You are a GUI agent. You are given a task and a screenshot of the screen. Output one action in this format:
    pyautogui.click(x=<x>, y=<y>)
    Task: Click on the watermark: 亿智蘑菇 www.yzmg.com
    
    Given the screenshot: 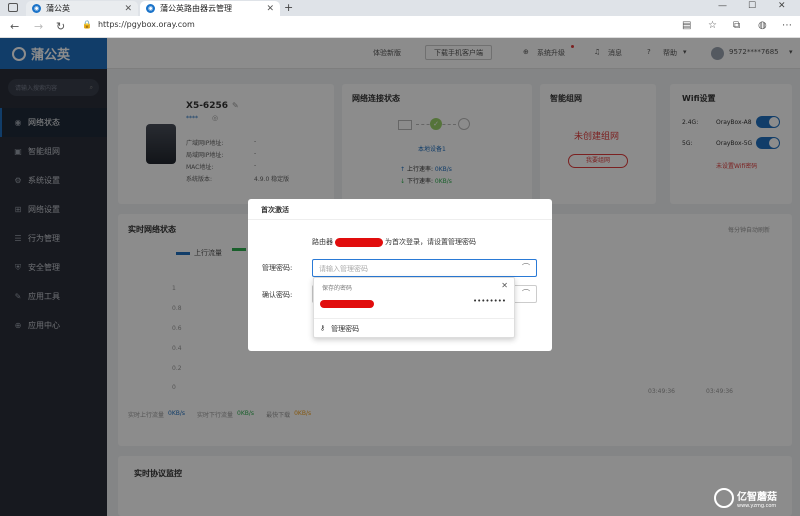 What is the action you would take?
    pyautogui.click(x=754, y=498)
    